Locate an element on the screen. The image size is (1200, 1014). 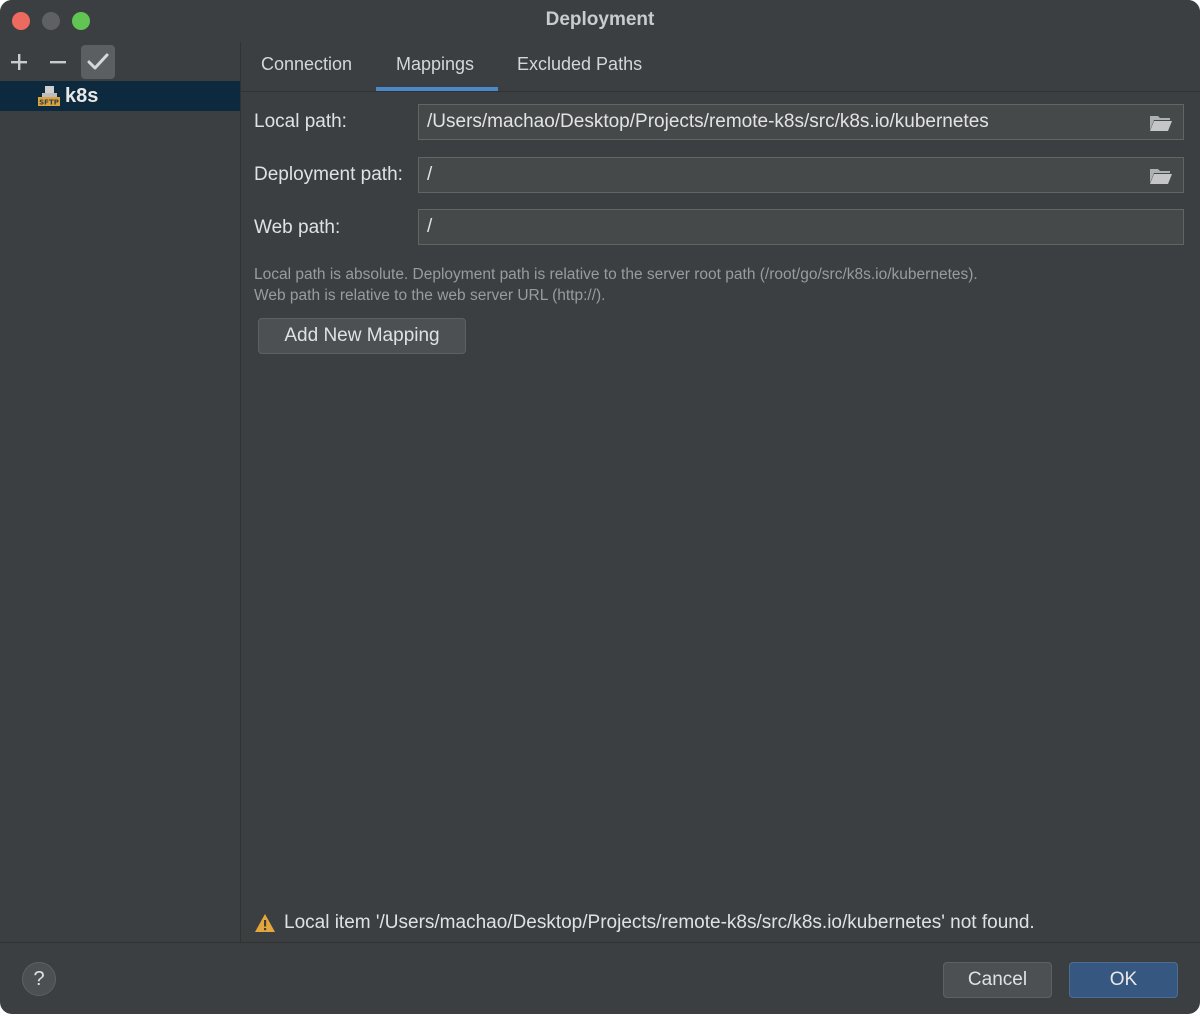
checkmark-icon is located at coordinates (98, 61).